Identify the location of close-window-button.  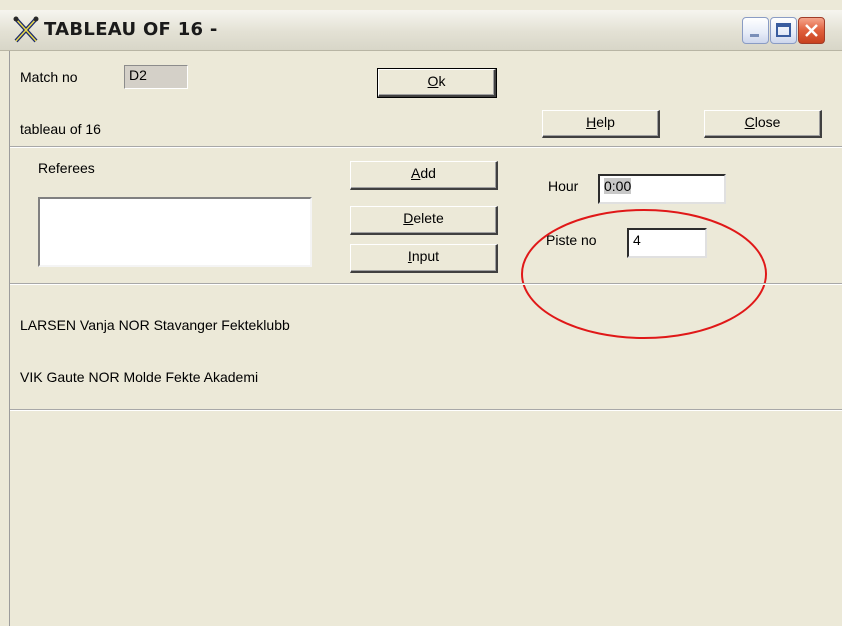
(811, 30).